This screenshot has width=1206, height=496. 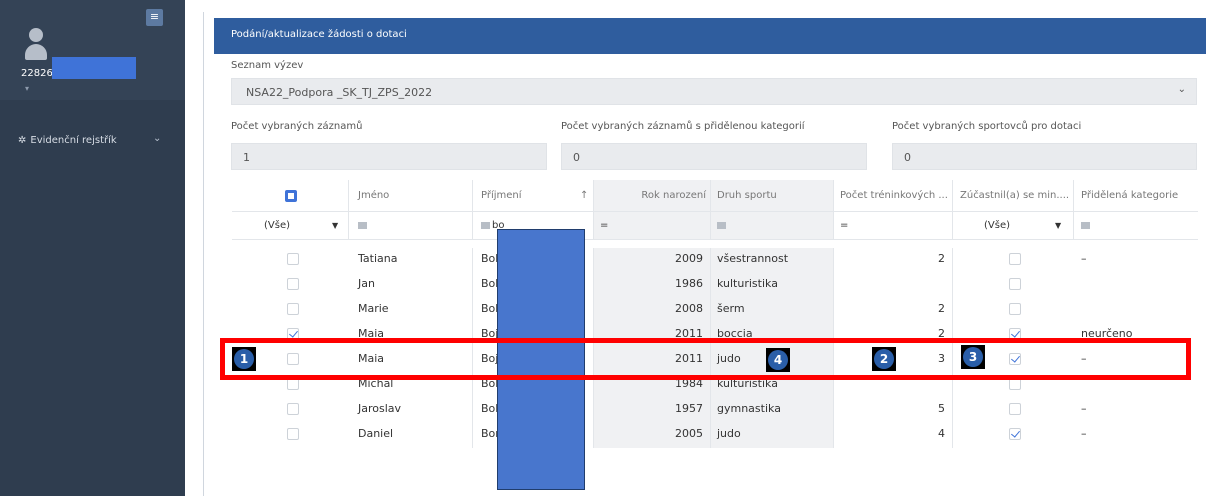 I want to click on athletes-count-label: Počet vybraných sportovců pro dotaci, so click(x=987, y=126).